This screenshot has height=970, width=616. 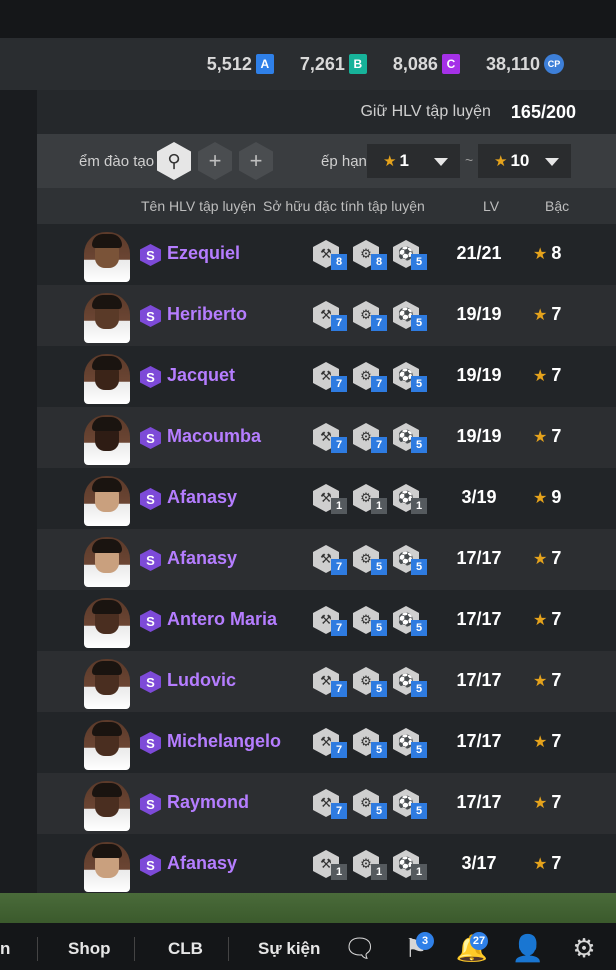 What do you see at coordinates (479, 253) in the screenshot?
I see `coach-level: 21/21` at bounding box center [479, 253].